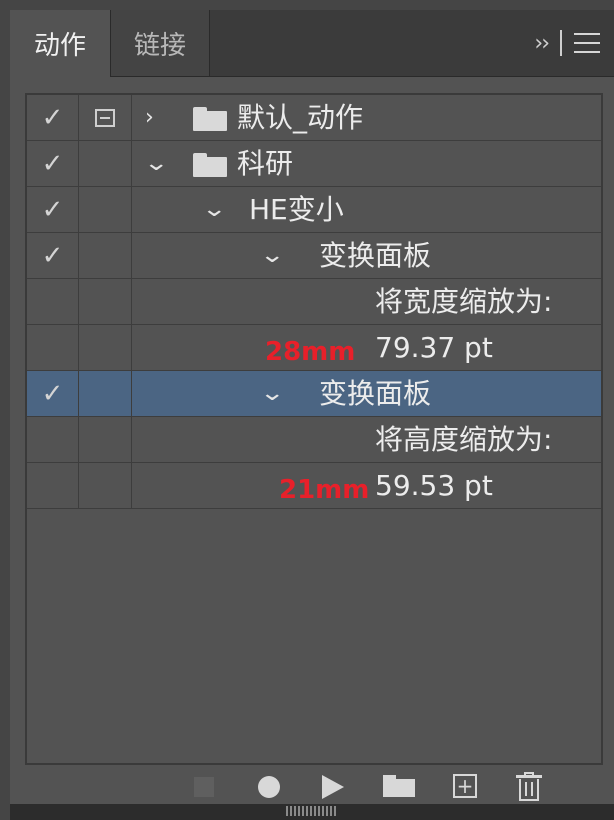  What do you see at coordinates (542, 43) in the screenshot?
I see `collapse-panel-icon: ››` at bounding box center [542, 43].